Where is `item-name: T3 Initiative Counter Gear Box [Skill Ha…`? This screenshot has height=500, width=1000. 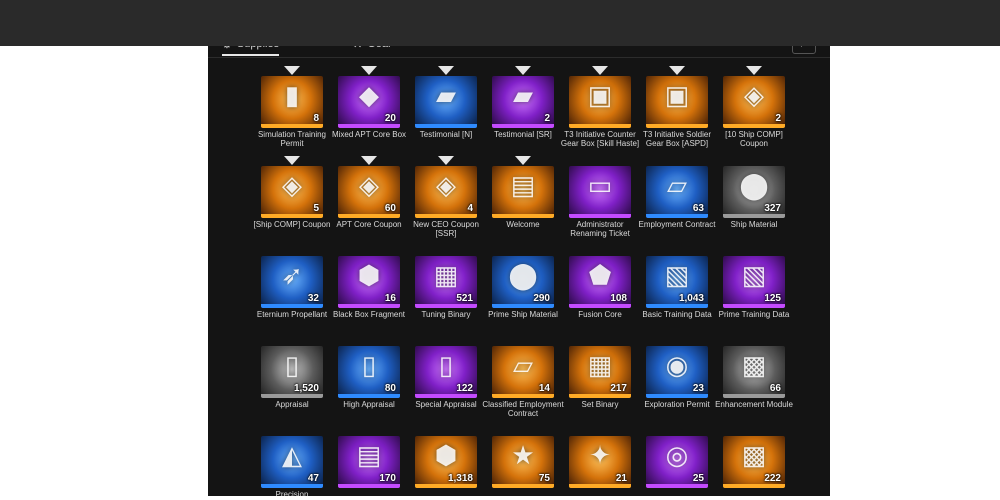 item-name: T3 Initiative Counter Gear Box [Skill Ha… is located at coordinates (600, 139).